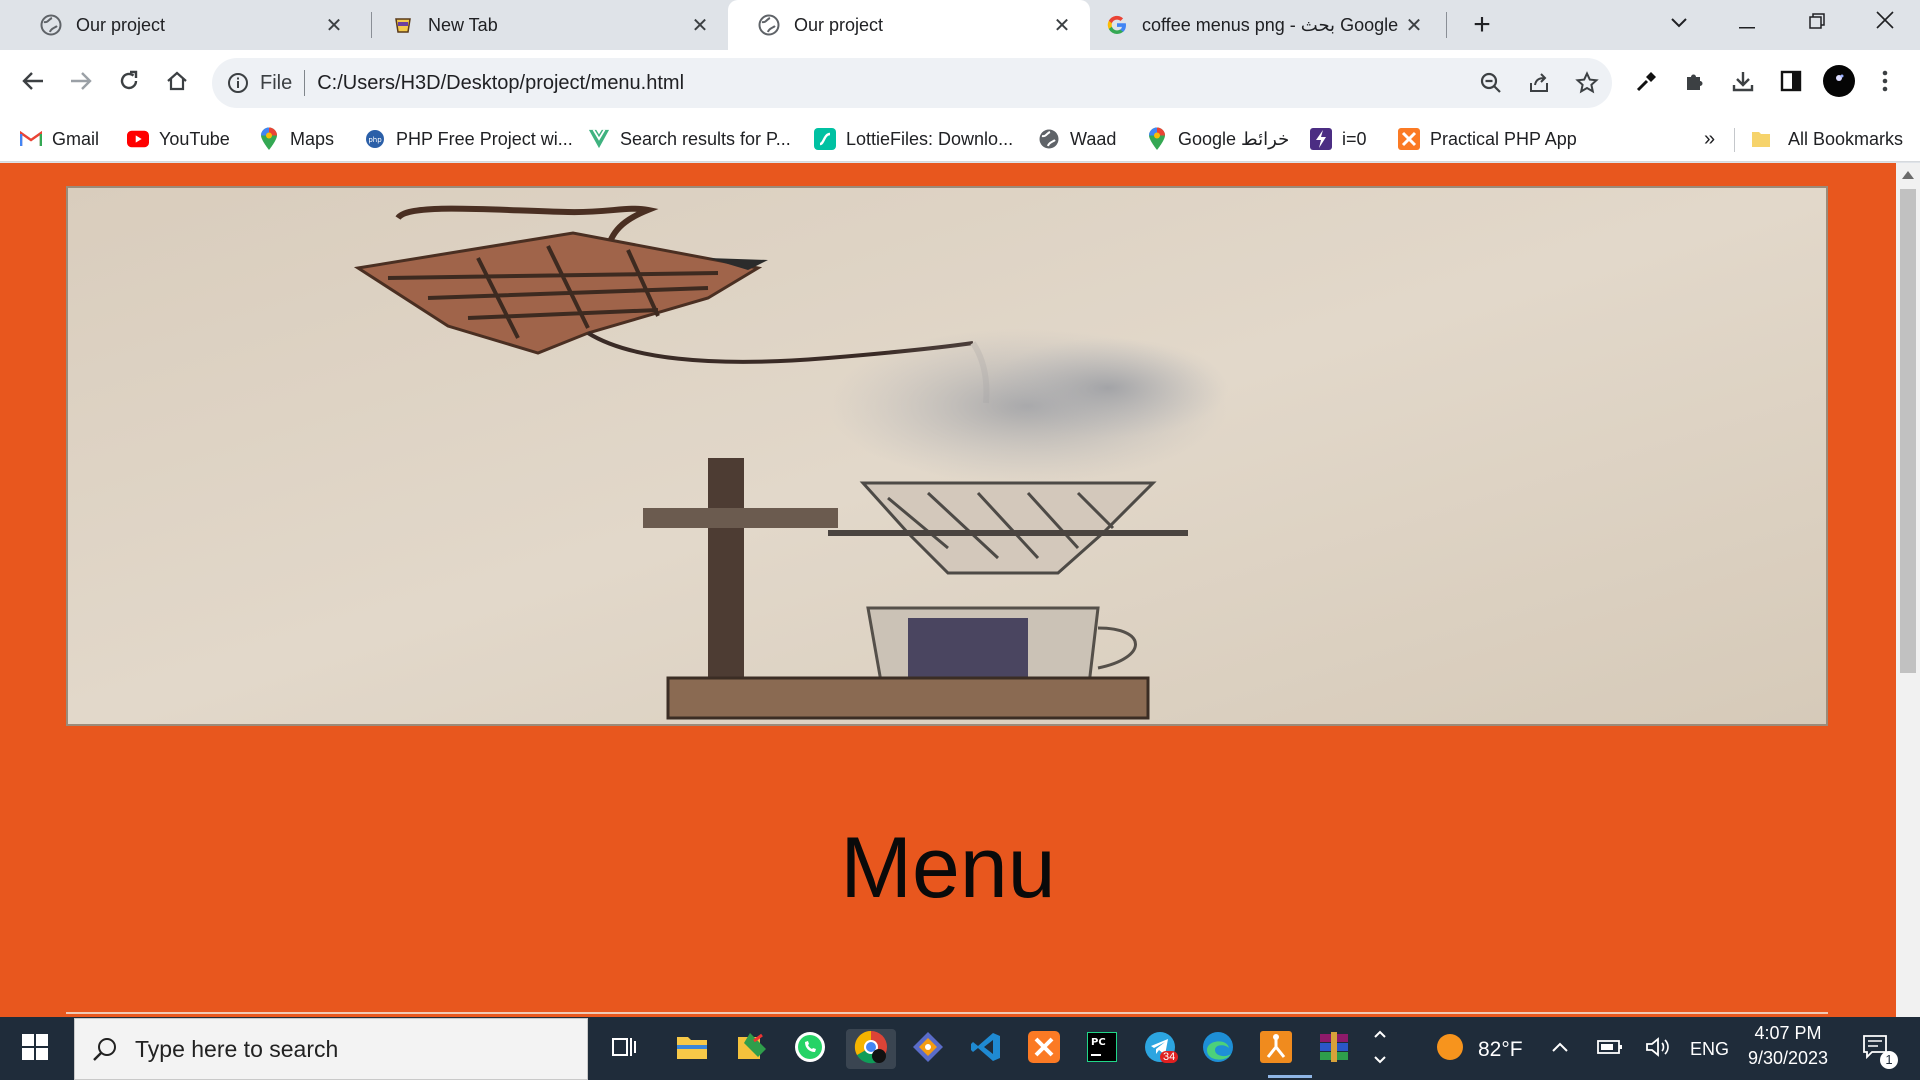  I want to click on edge-button, so click(1218, 1049).